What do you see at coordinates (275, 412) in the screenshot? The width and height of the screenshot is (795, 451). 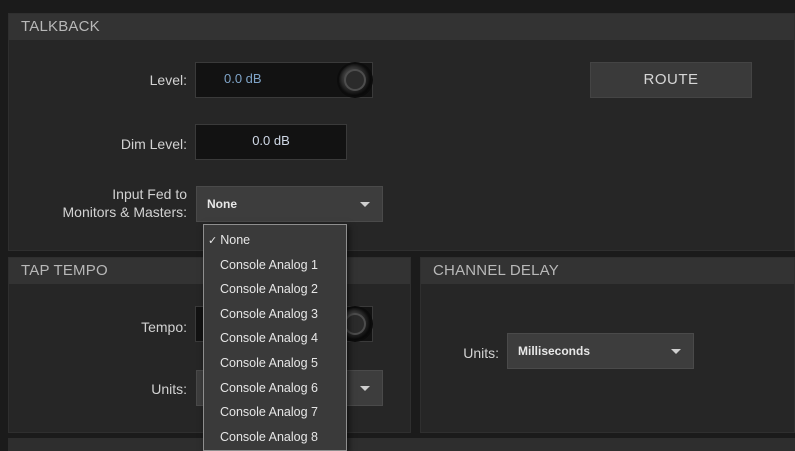 I see `menu-item-console-analog-7: Console Analog 7` at bounding box center [275, 412].